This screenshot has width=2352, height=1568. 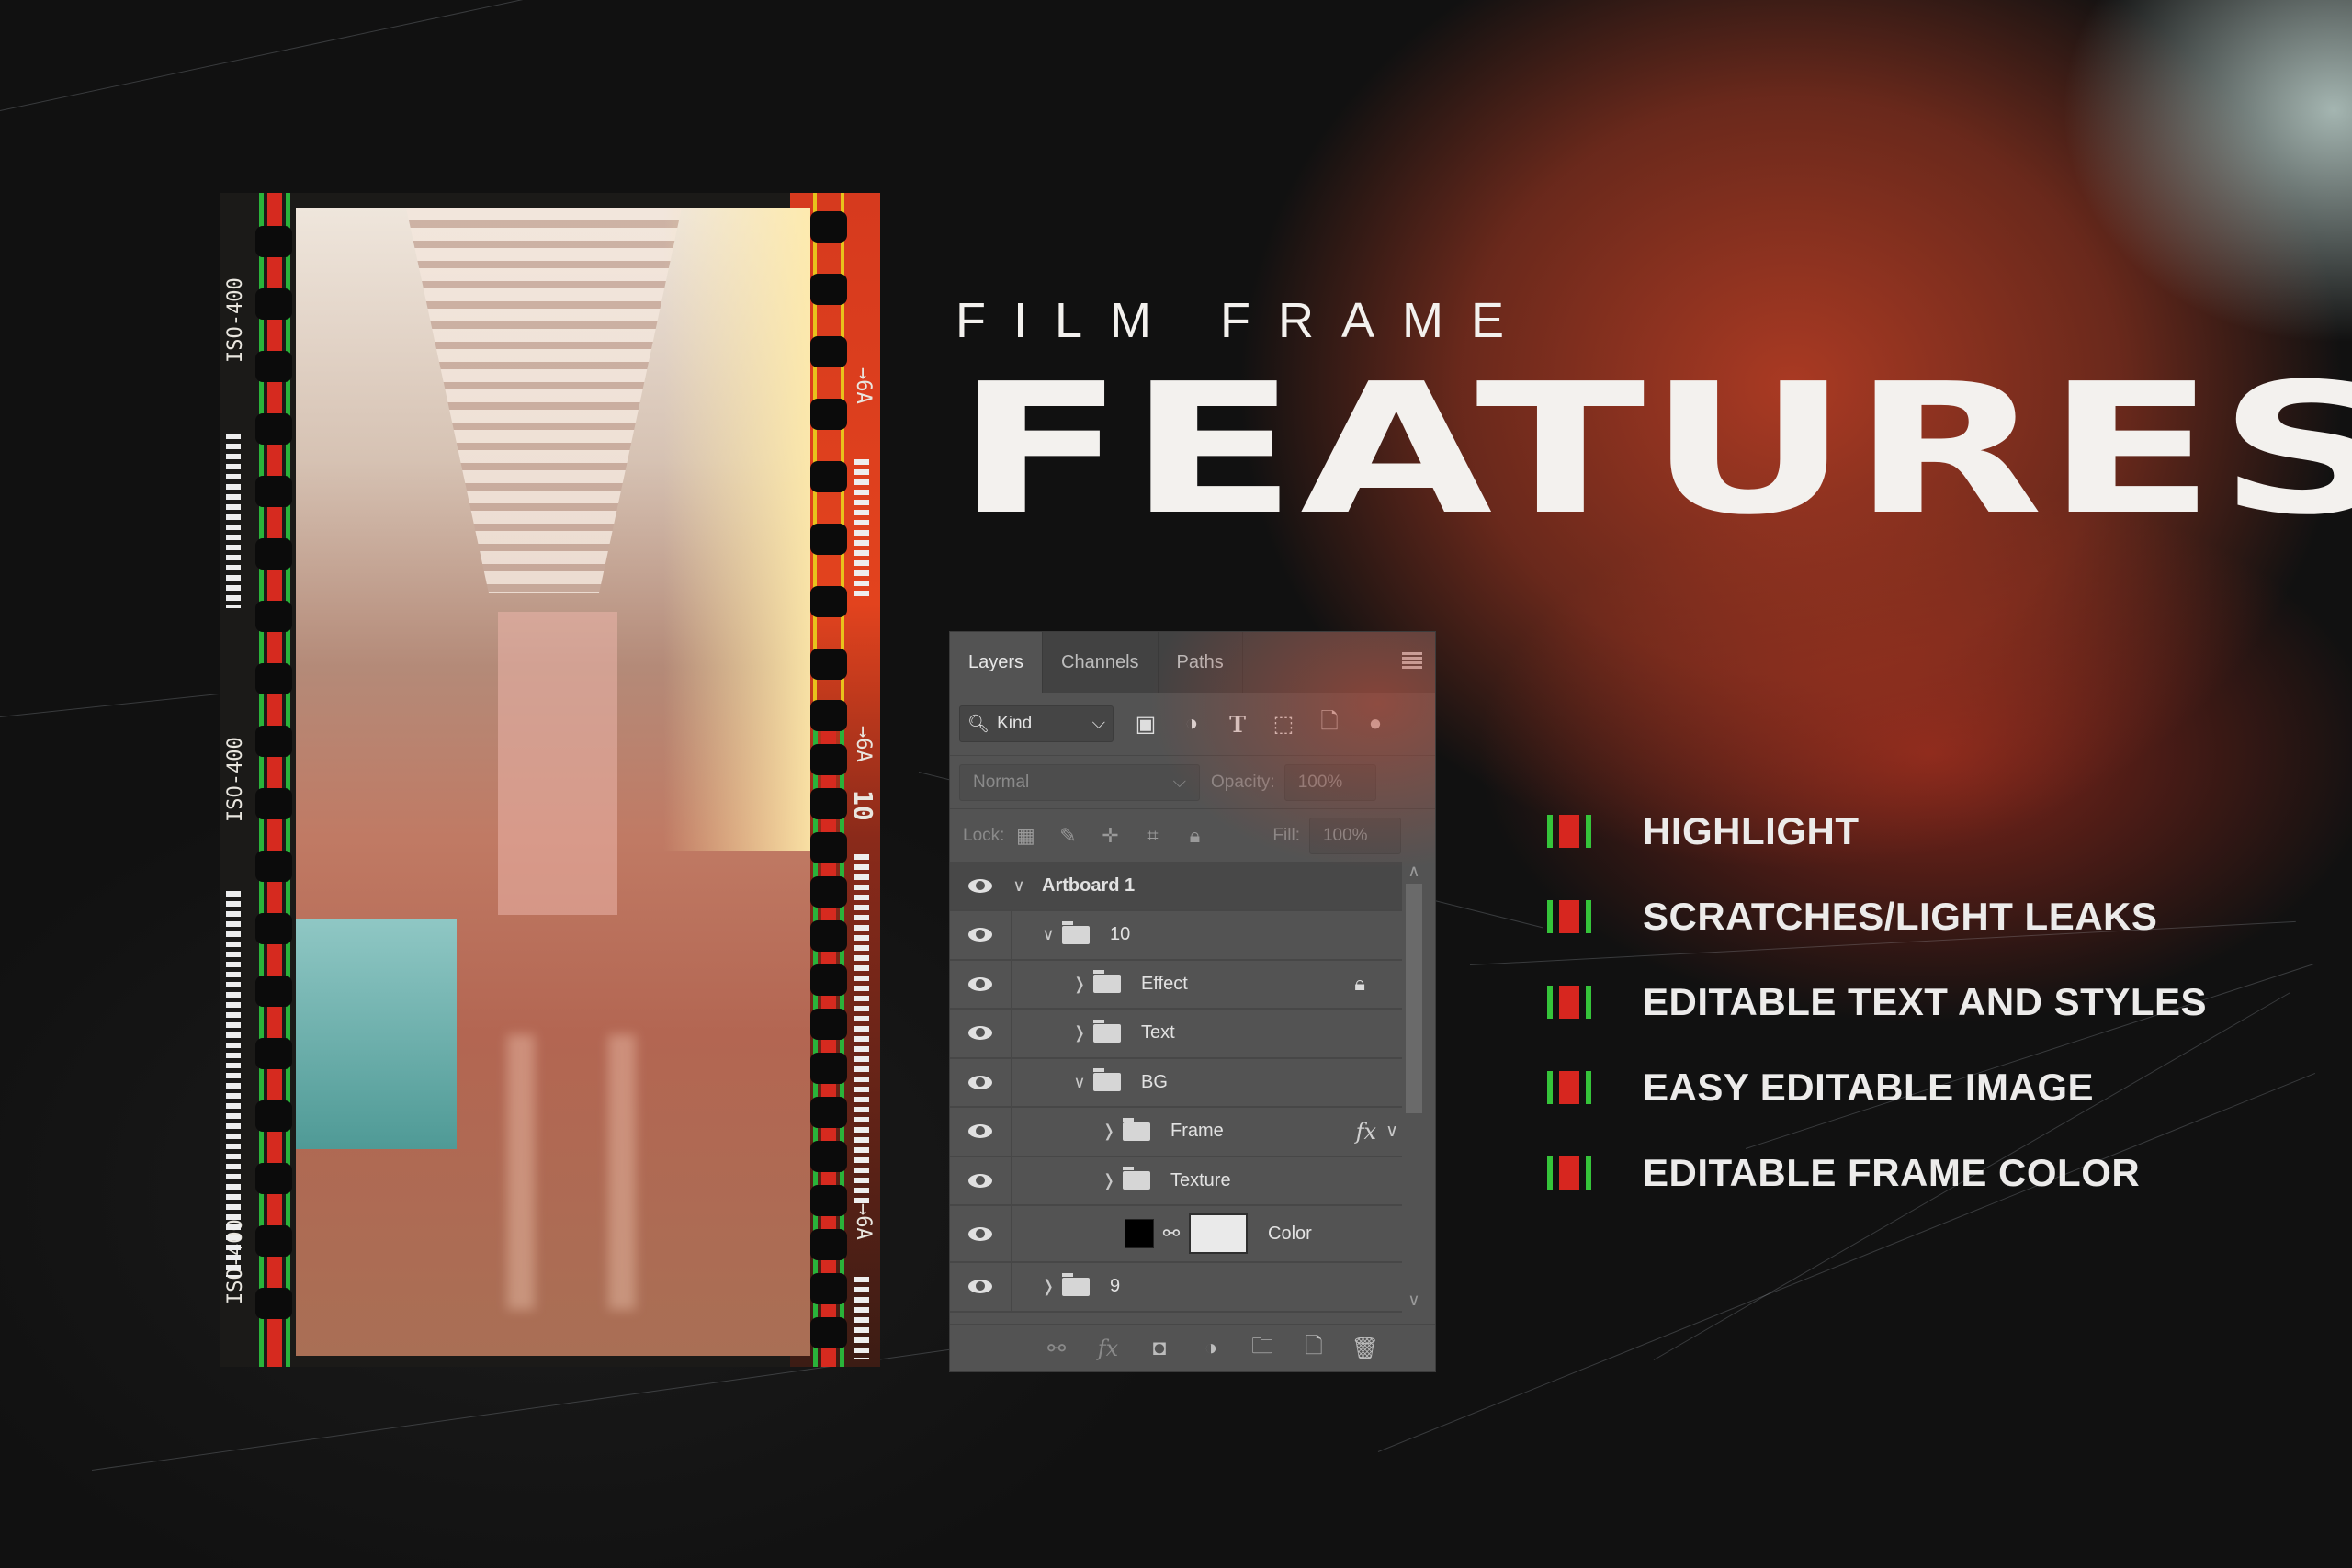 What do you see at coordinates (1375, 724) in the screenshot?
I see `filter-toggle-switch: ●` at bounding box center [1375, 724].